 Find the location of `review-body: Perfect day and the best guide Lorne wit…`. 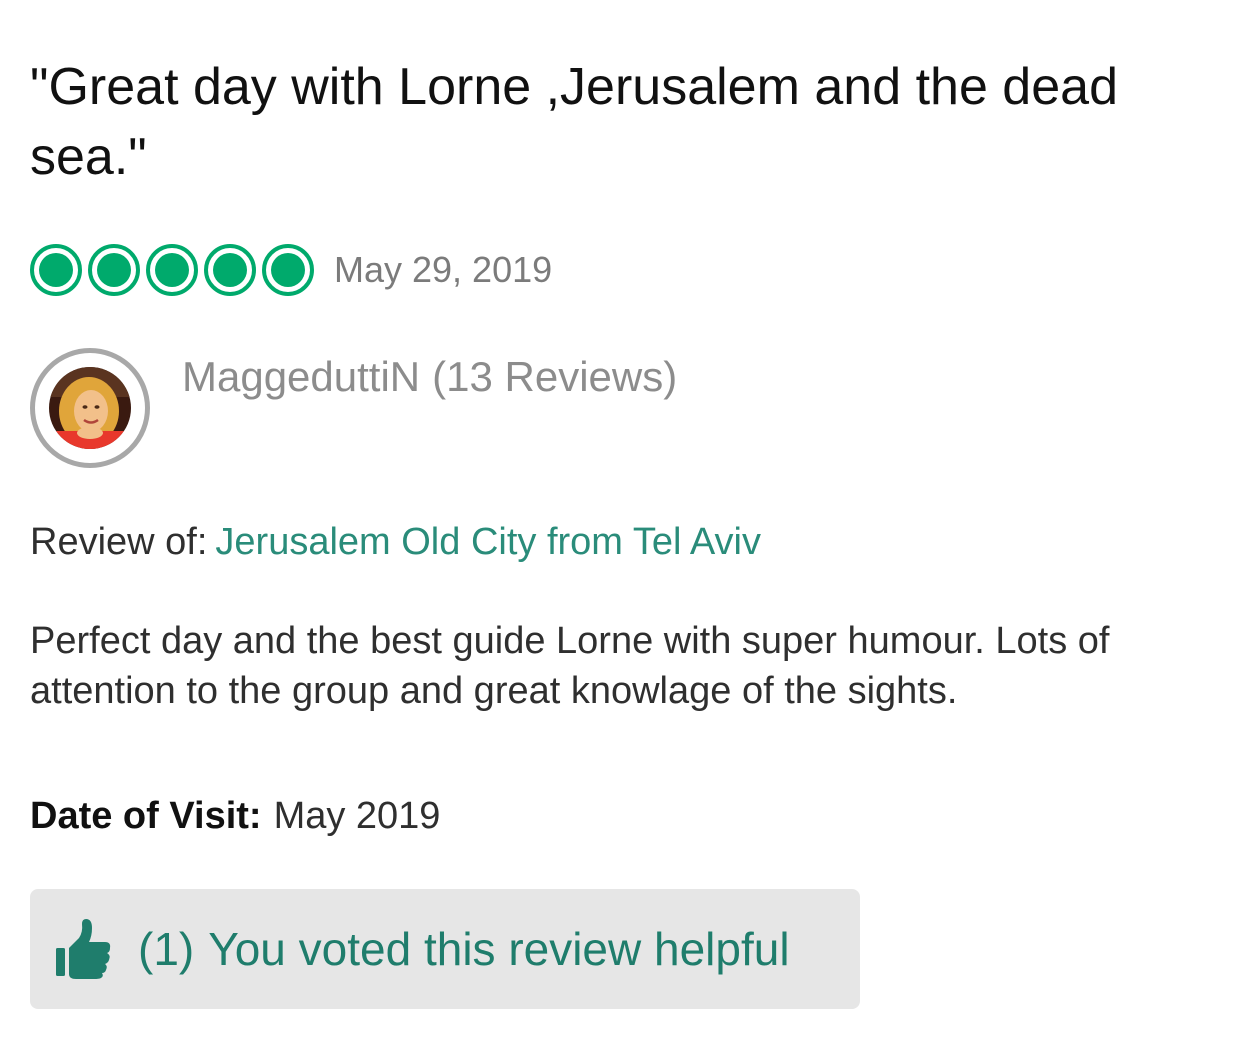

review-body: Perfect day and the best guide Lorne wit… is located at coordinates (570, 666).